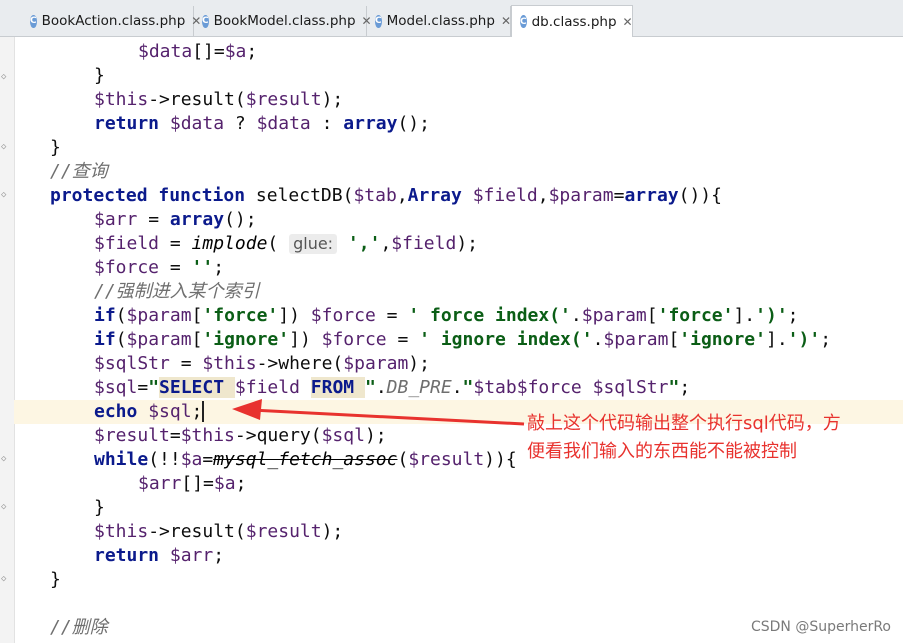  I want to click on annotation-arrow, so click(378, 412).